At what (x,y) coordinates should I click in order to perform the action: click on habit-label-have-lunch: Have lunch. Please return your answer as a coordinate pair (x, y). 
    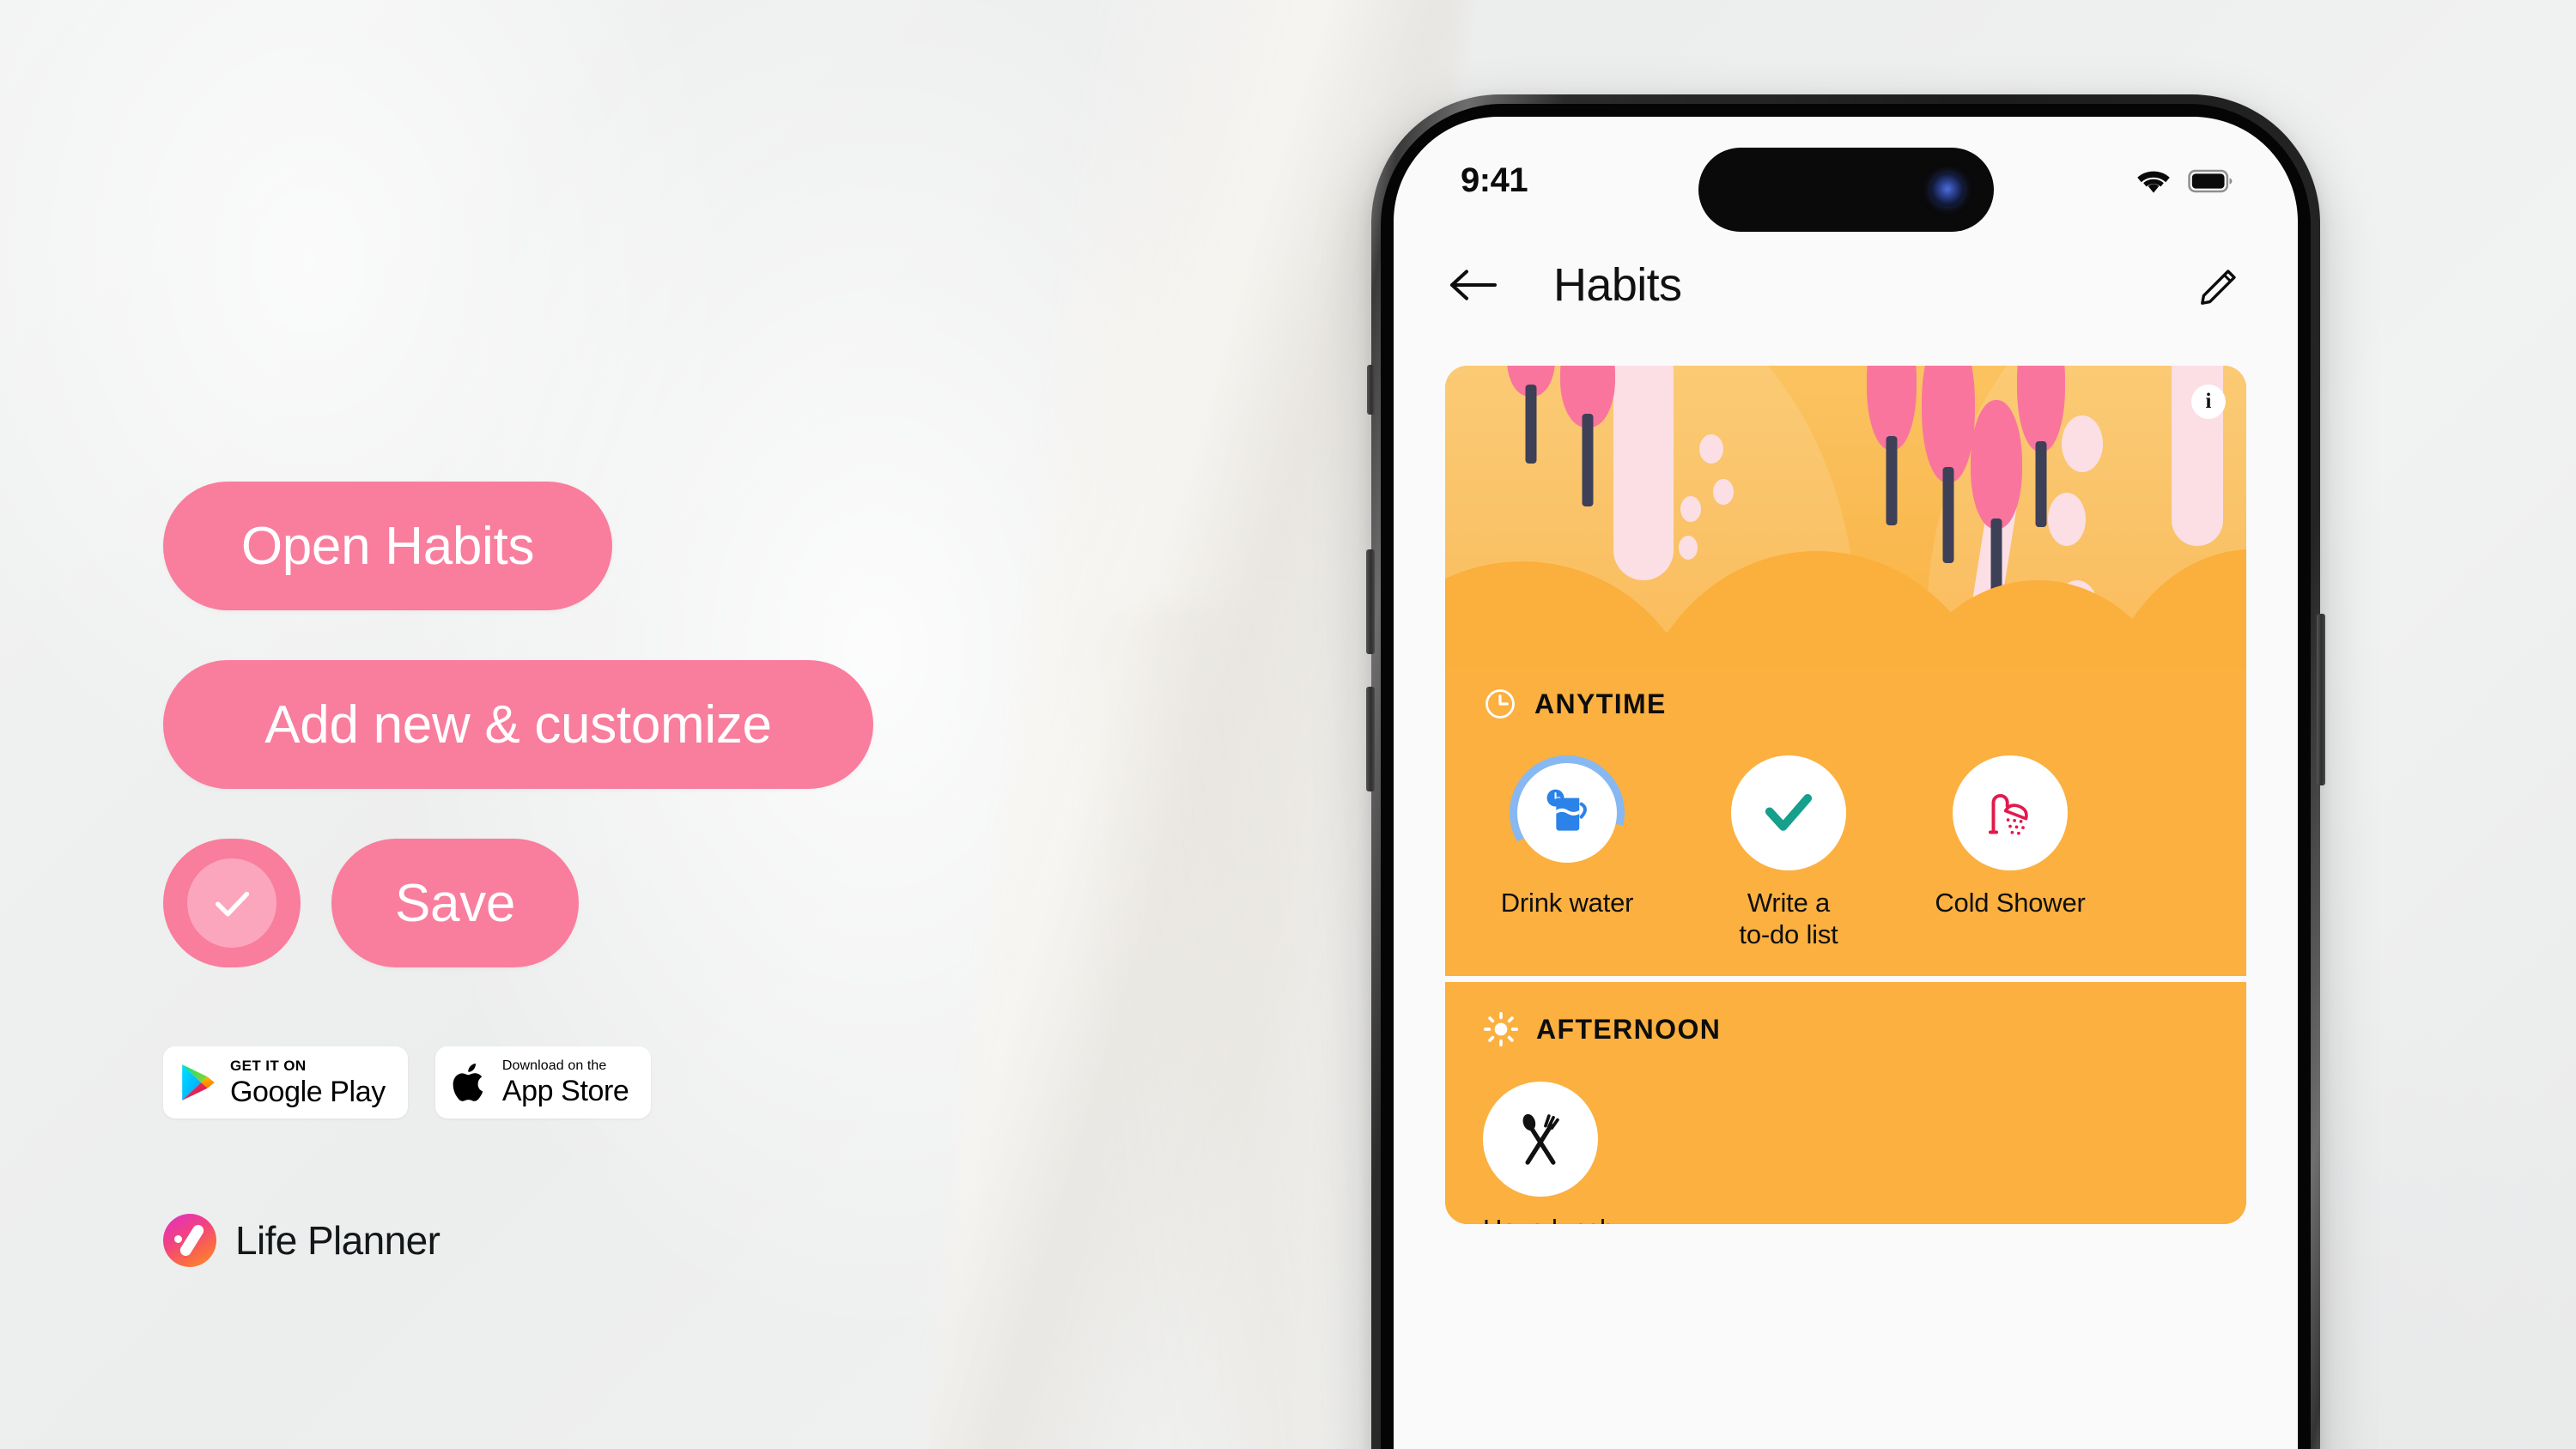
    Looking at the image, I should click on (1548, 1219).